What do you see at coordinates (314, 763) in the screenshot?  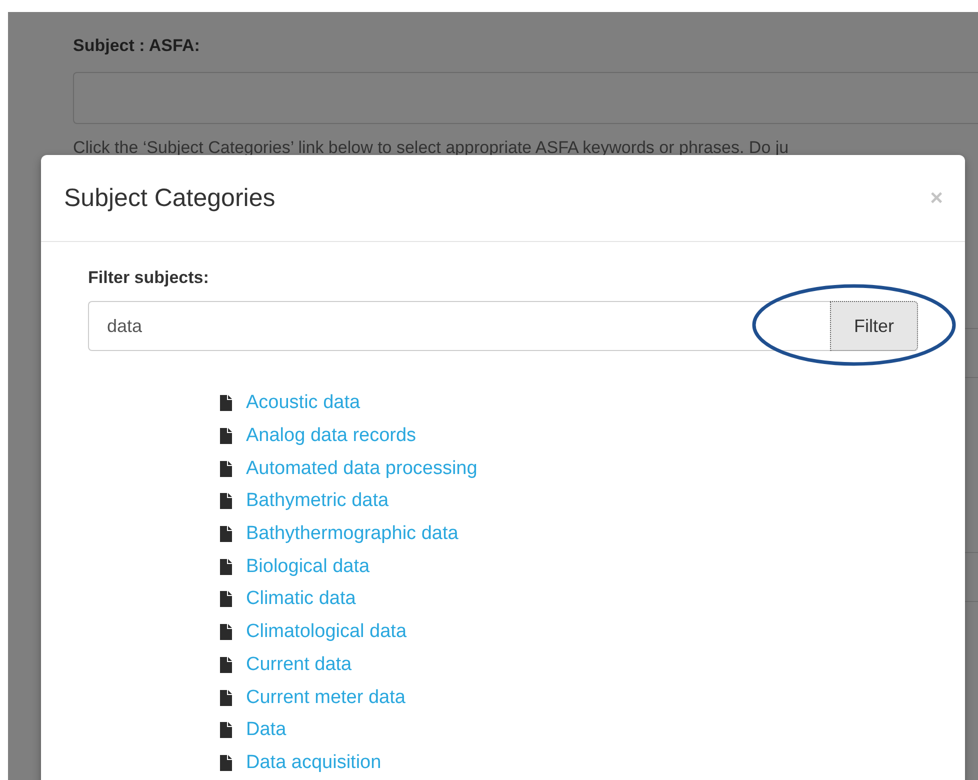 I see `subject-link: Data acquisition` at bounding box center [314, 763].